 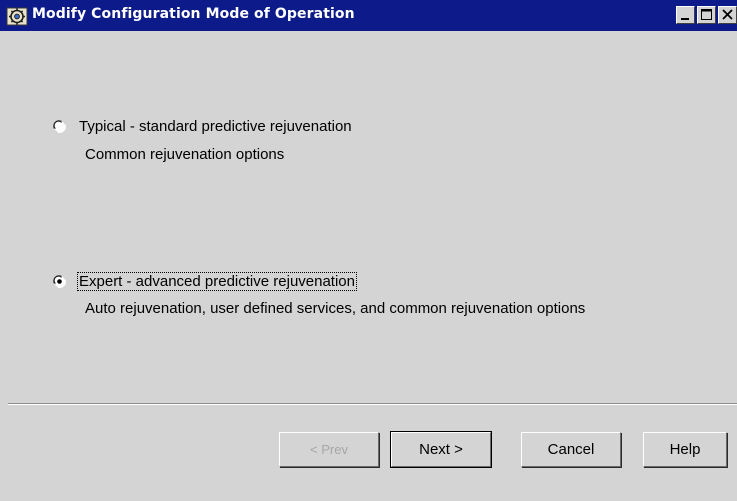 What do you see at coordinates (571, 449) in the screenshot?
I see `cancel-button: Cancel` at bounding box center [571, 449].